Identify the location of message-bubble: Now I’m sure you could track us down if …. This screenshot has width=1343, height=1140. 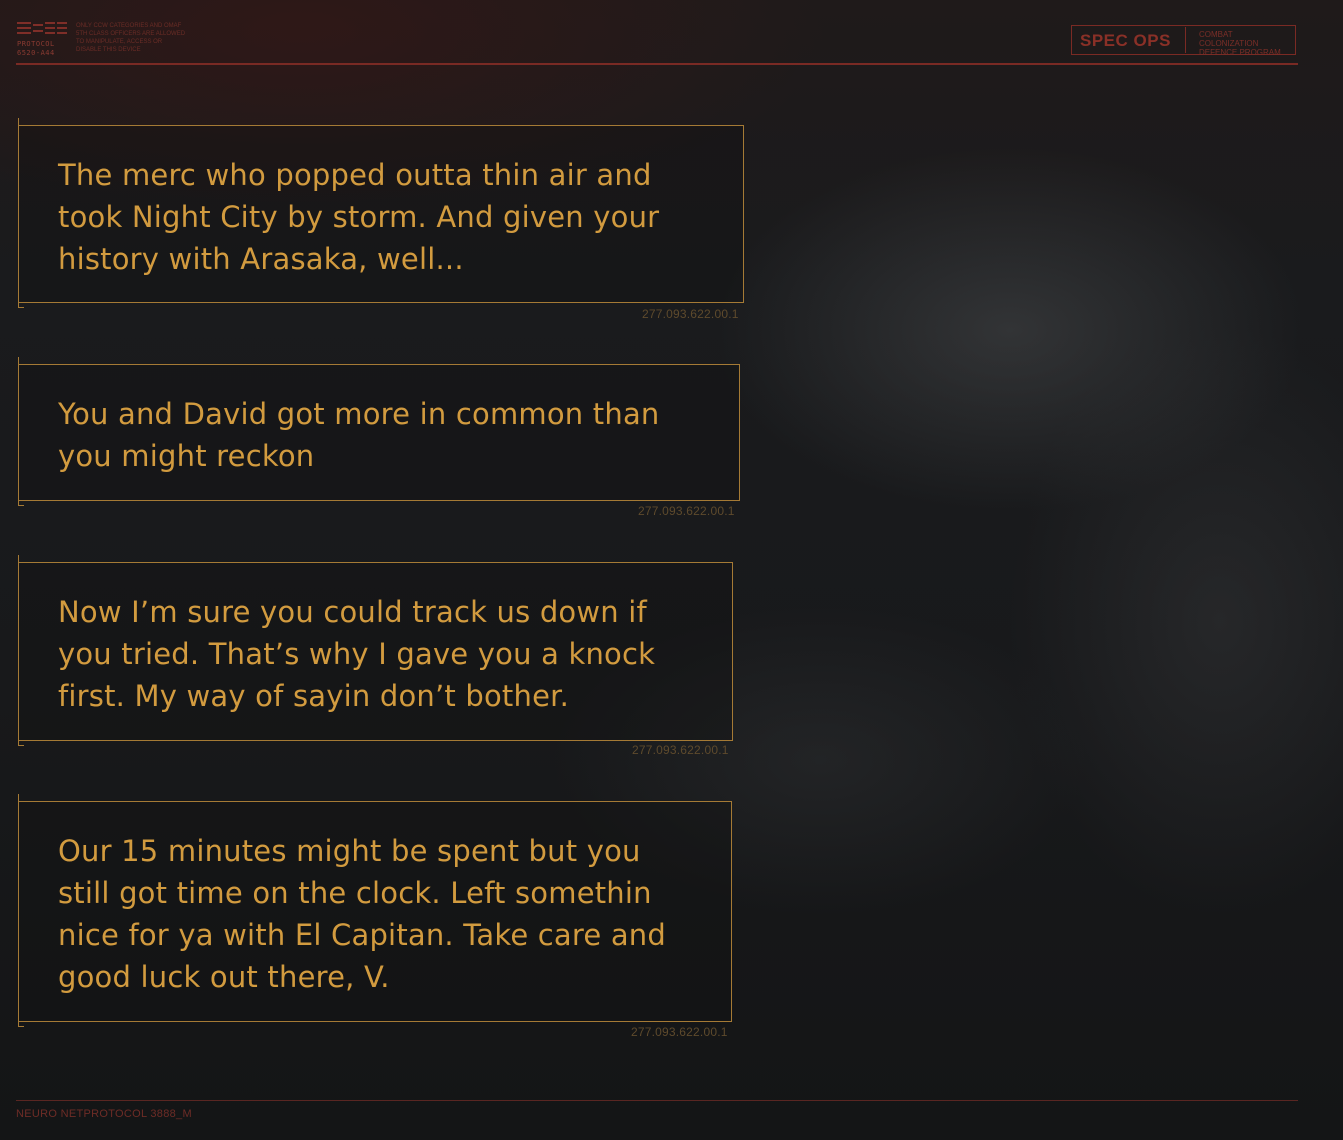
(375, 650).